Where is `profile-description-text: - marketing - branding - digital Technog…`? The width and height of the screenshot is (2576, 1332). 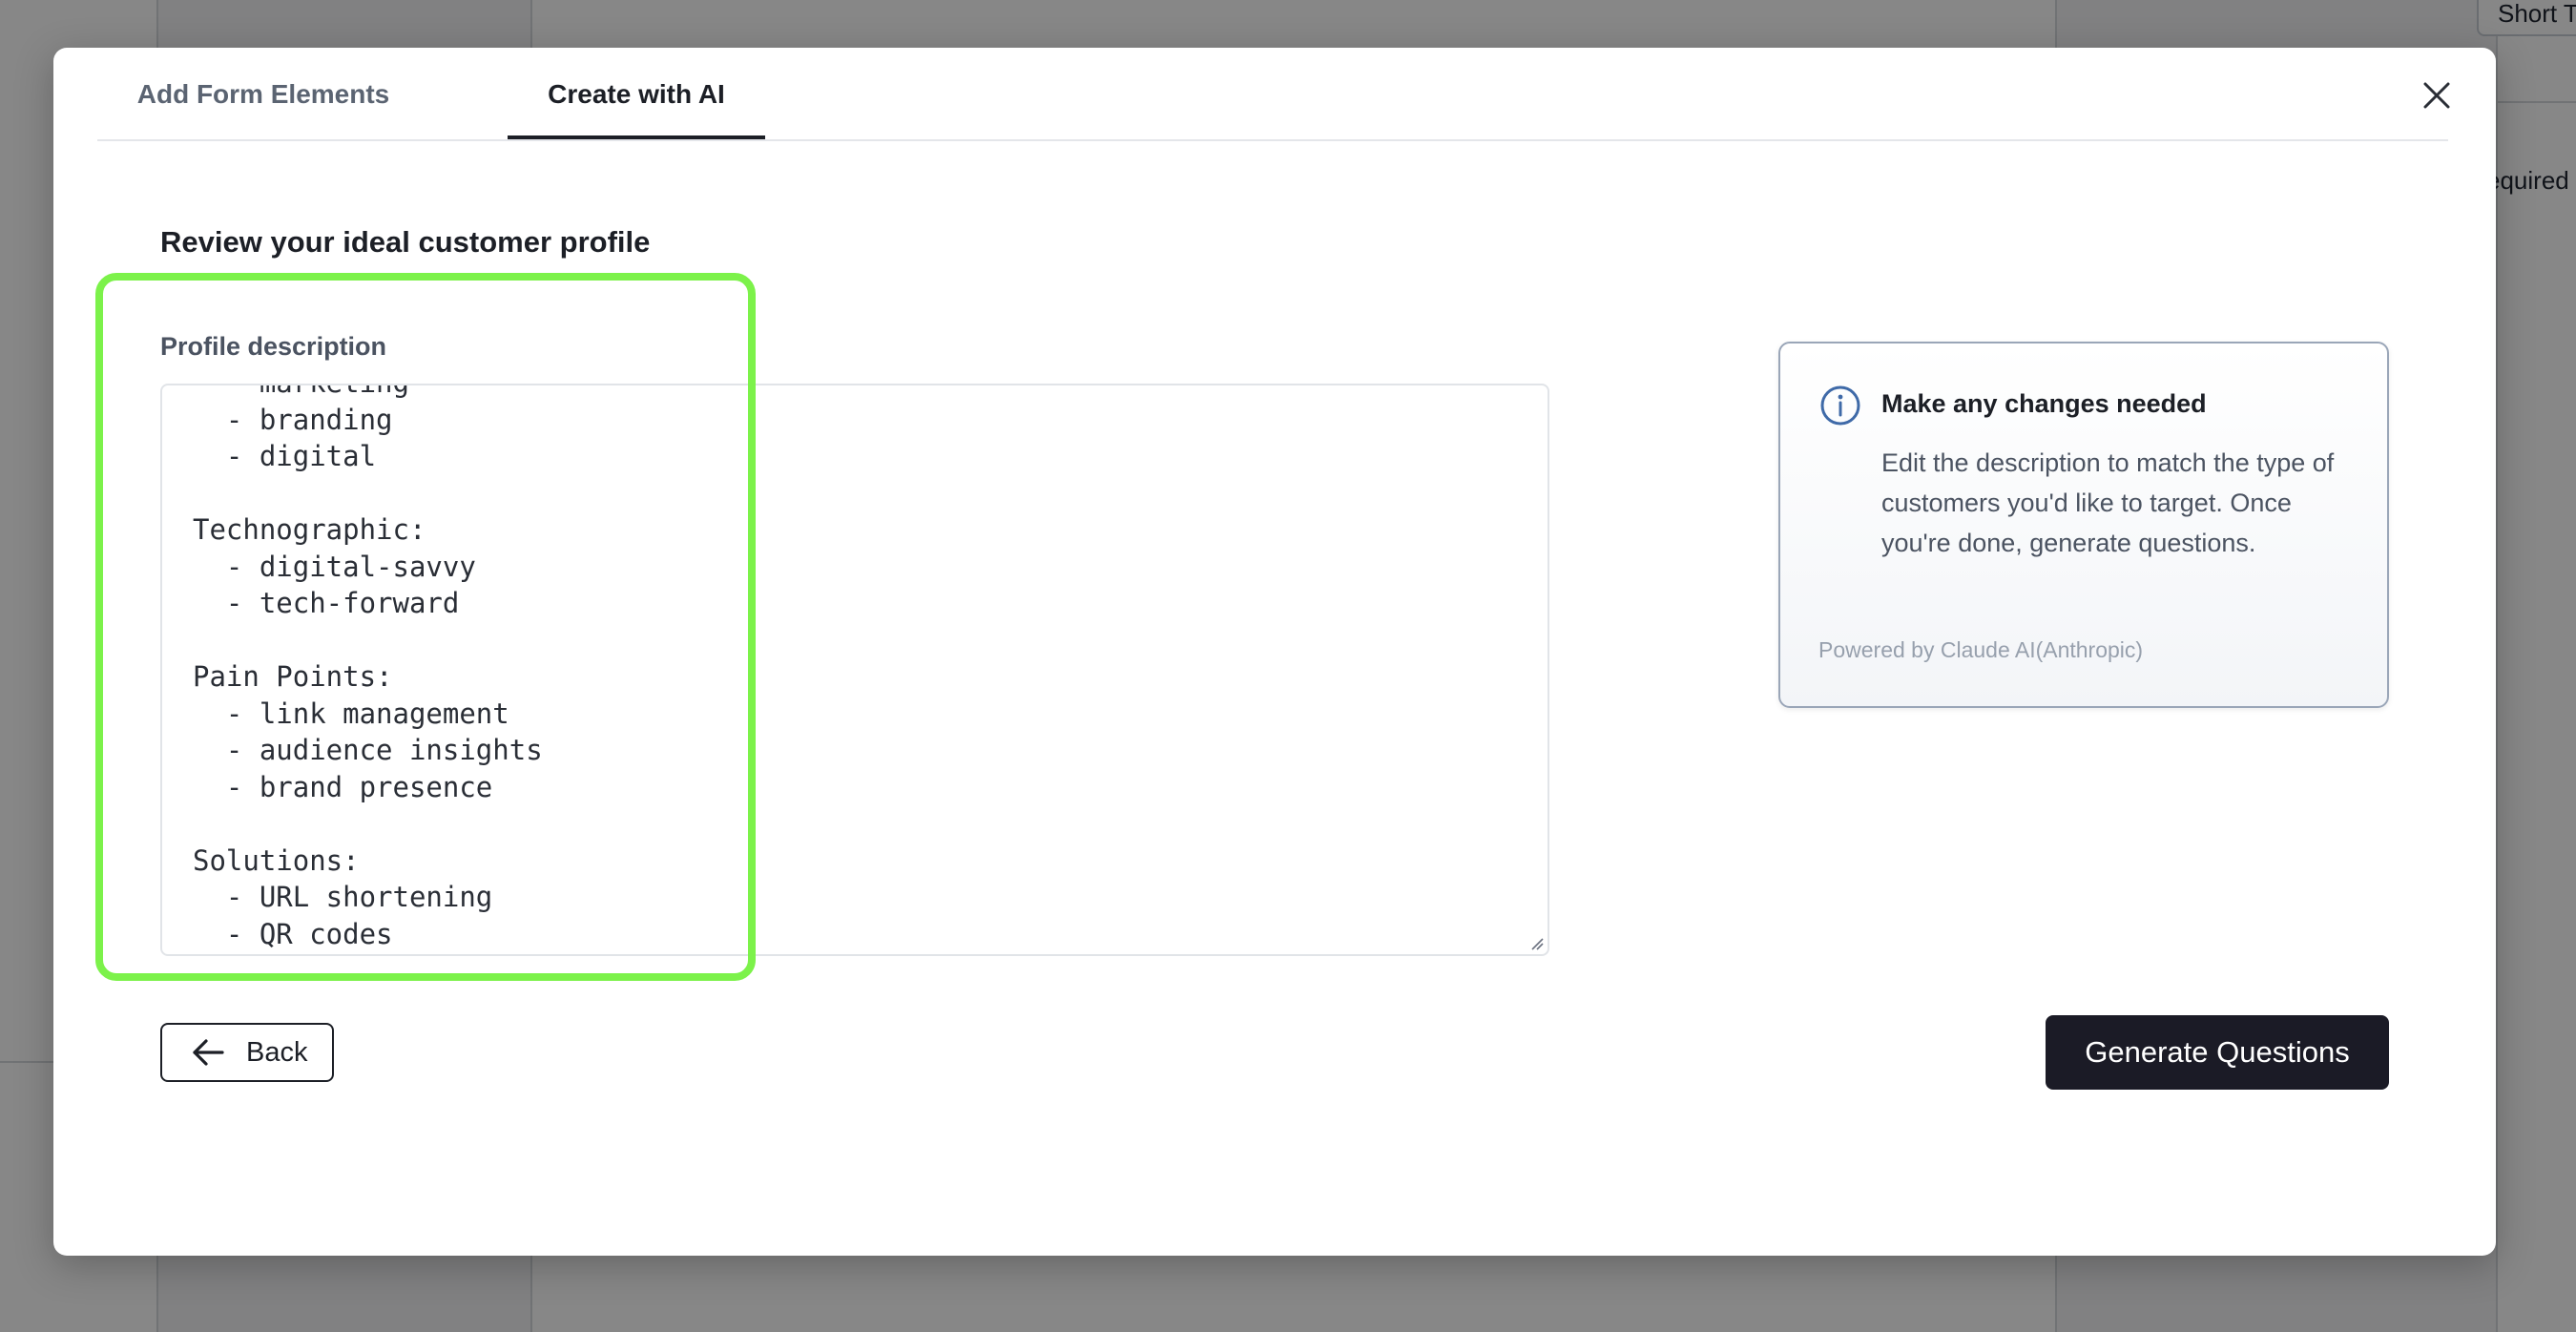 profile-description-text: - marketing - branding - digital Technog… is located at coordinates (368, 667).